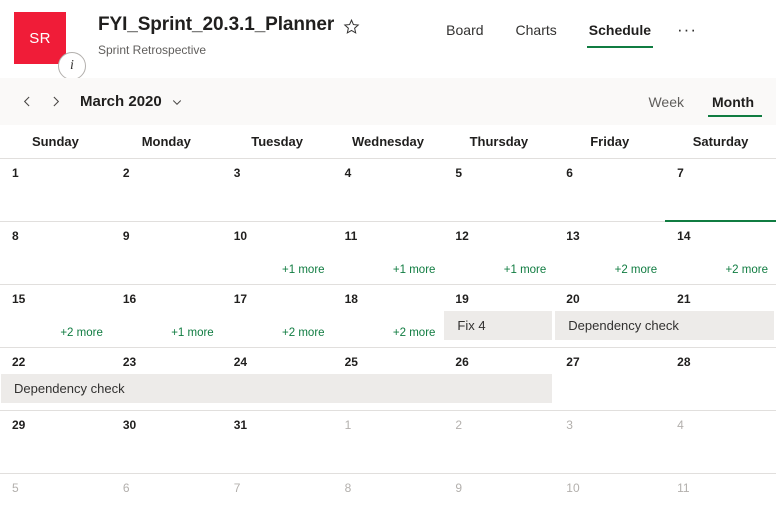  I want to click on info-icon: i, so click(72, 66).